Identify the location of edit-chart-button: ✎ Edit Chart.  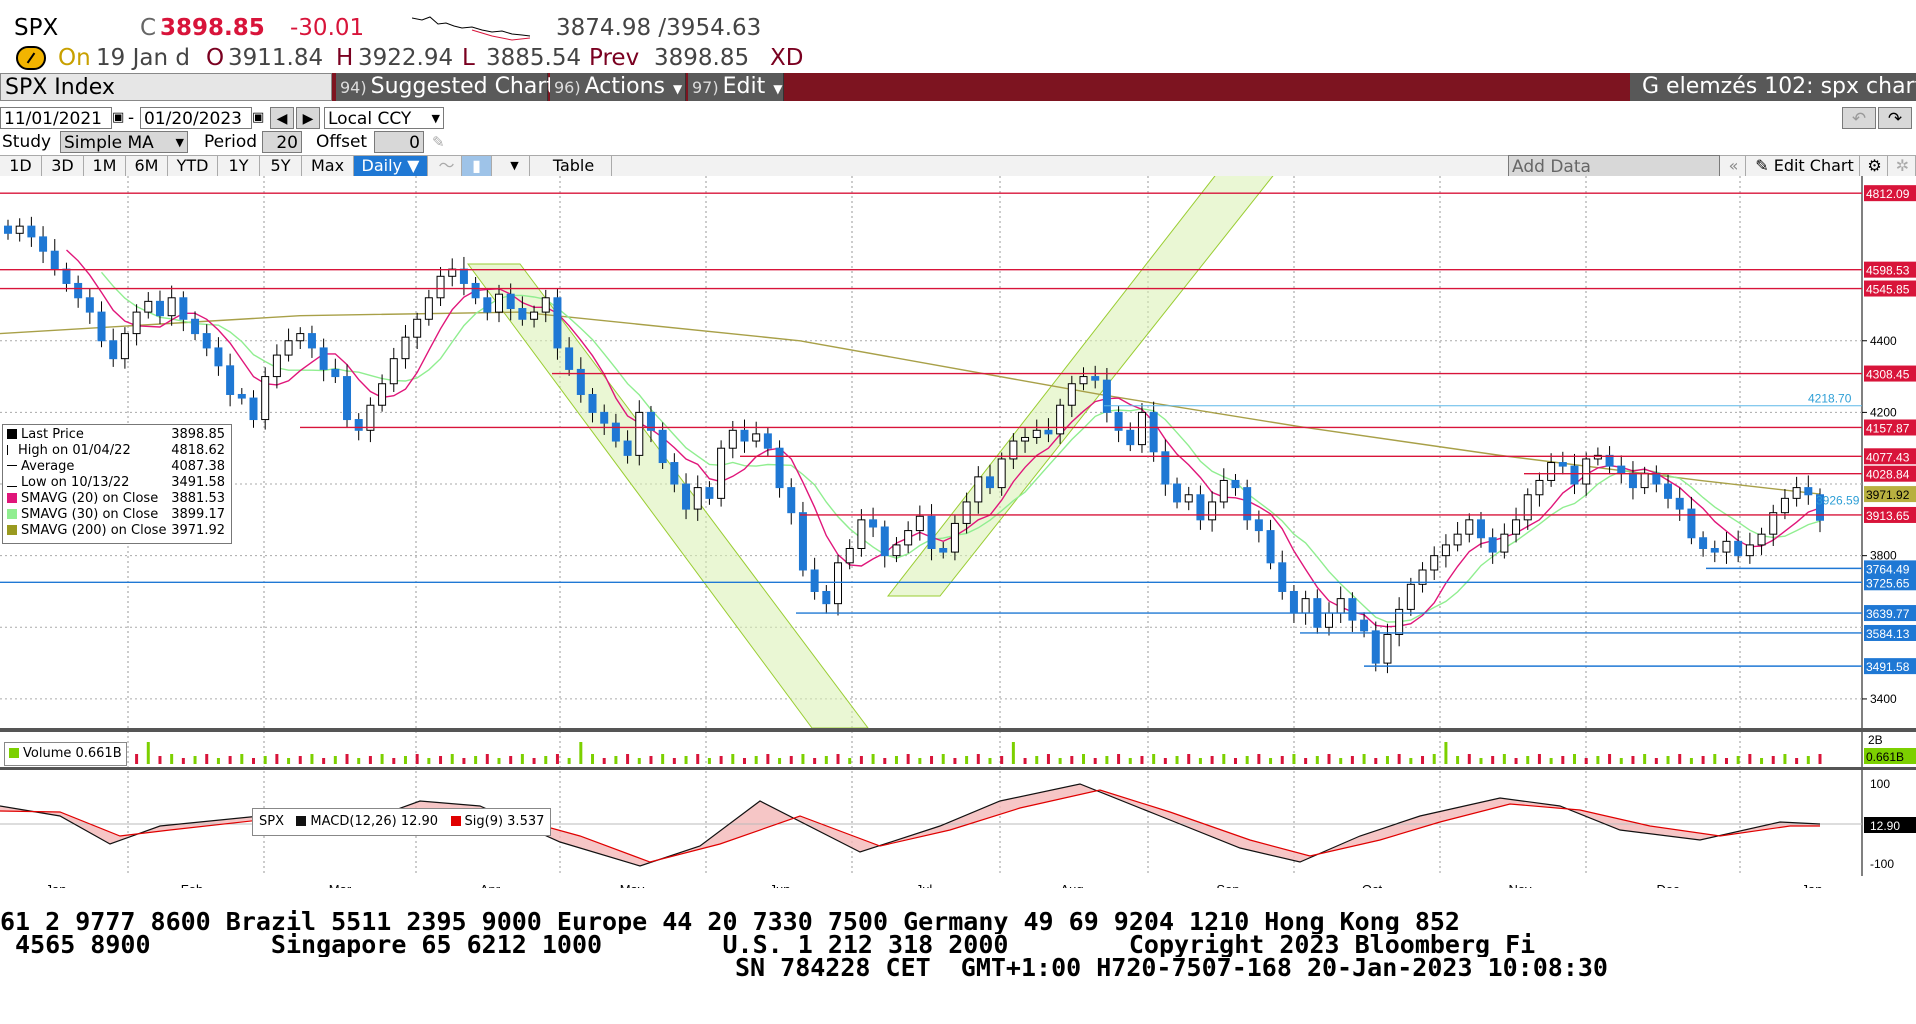
(1805, 166).